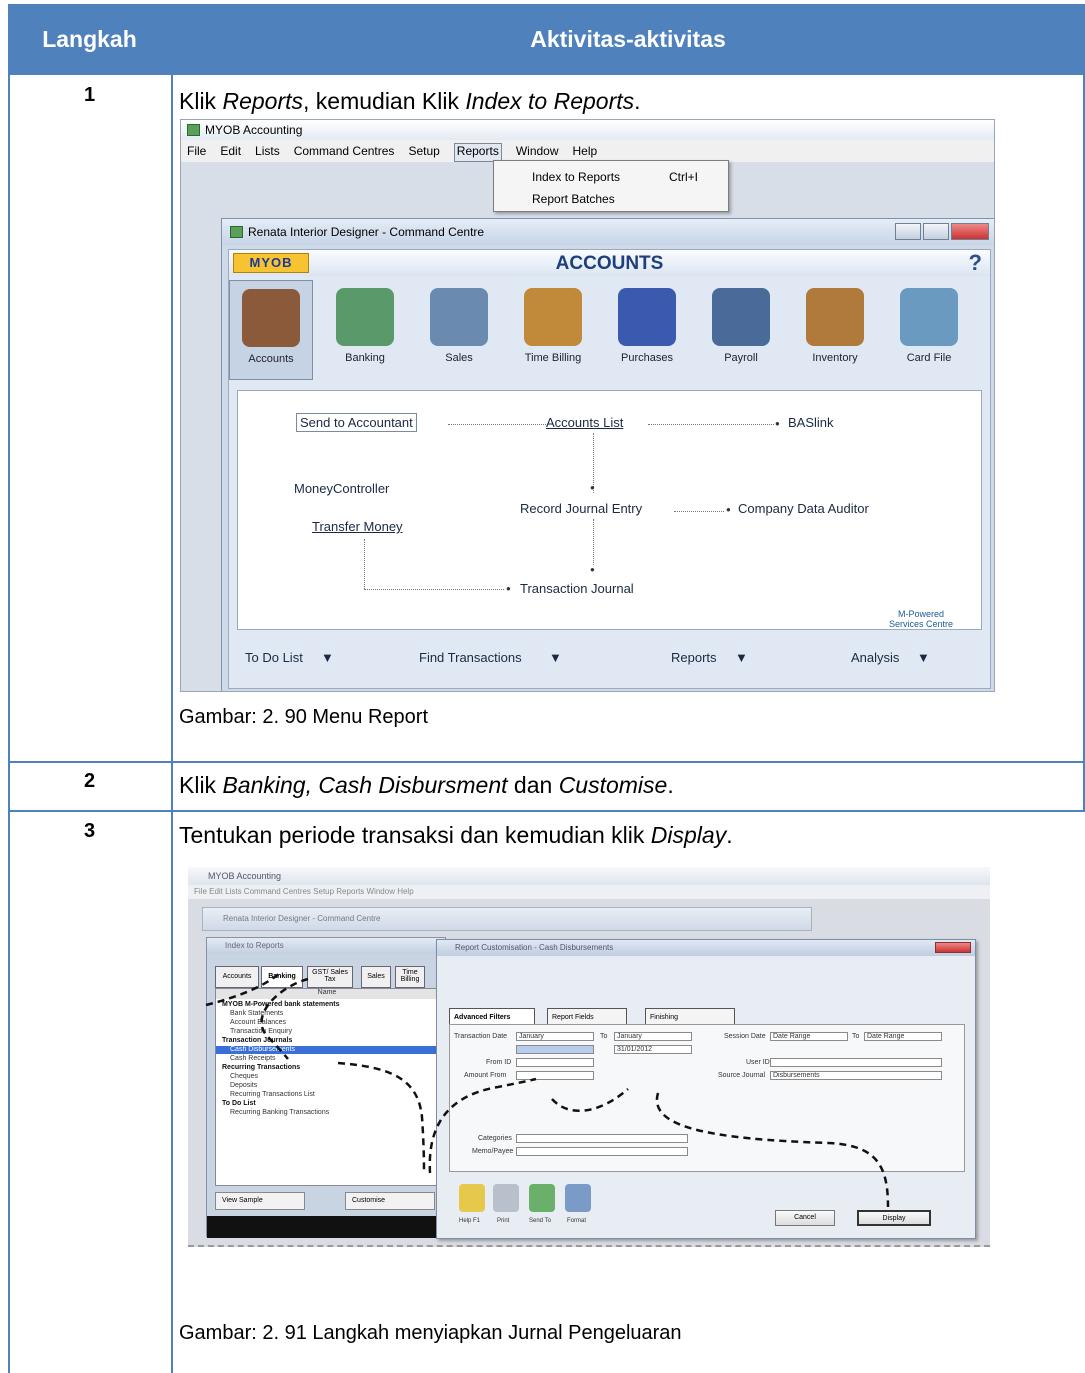 Image resolution: width=1085 pixels, height=1373 pixels. I want to click on step-number-2: 2, so click(89, 781).